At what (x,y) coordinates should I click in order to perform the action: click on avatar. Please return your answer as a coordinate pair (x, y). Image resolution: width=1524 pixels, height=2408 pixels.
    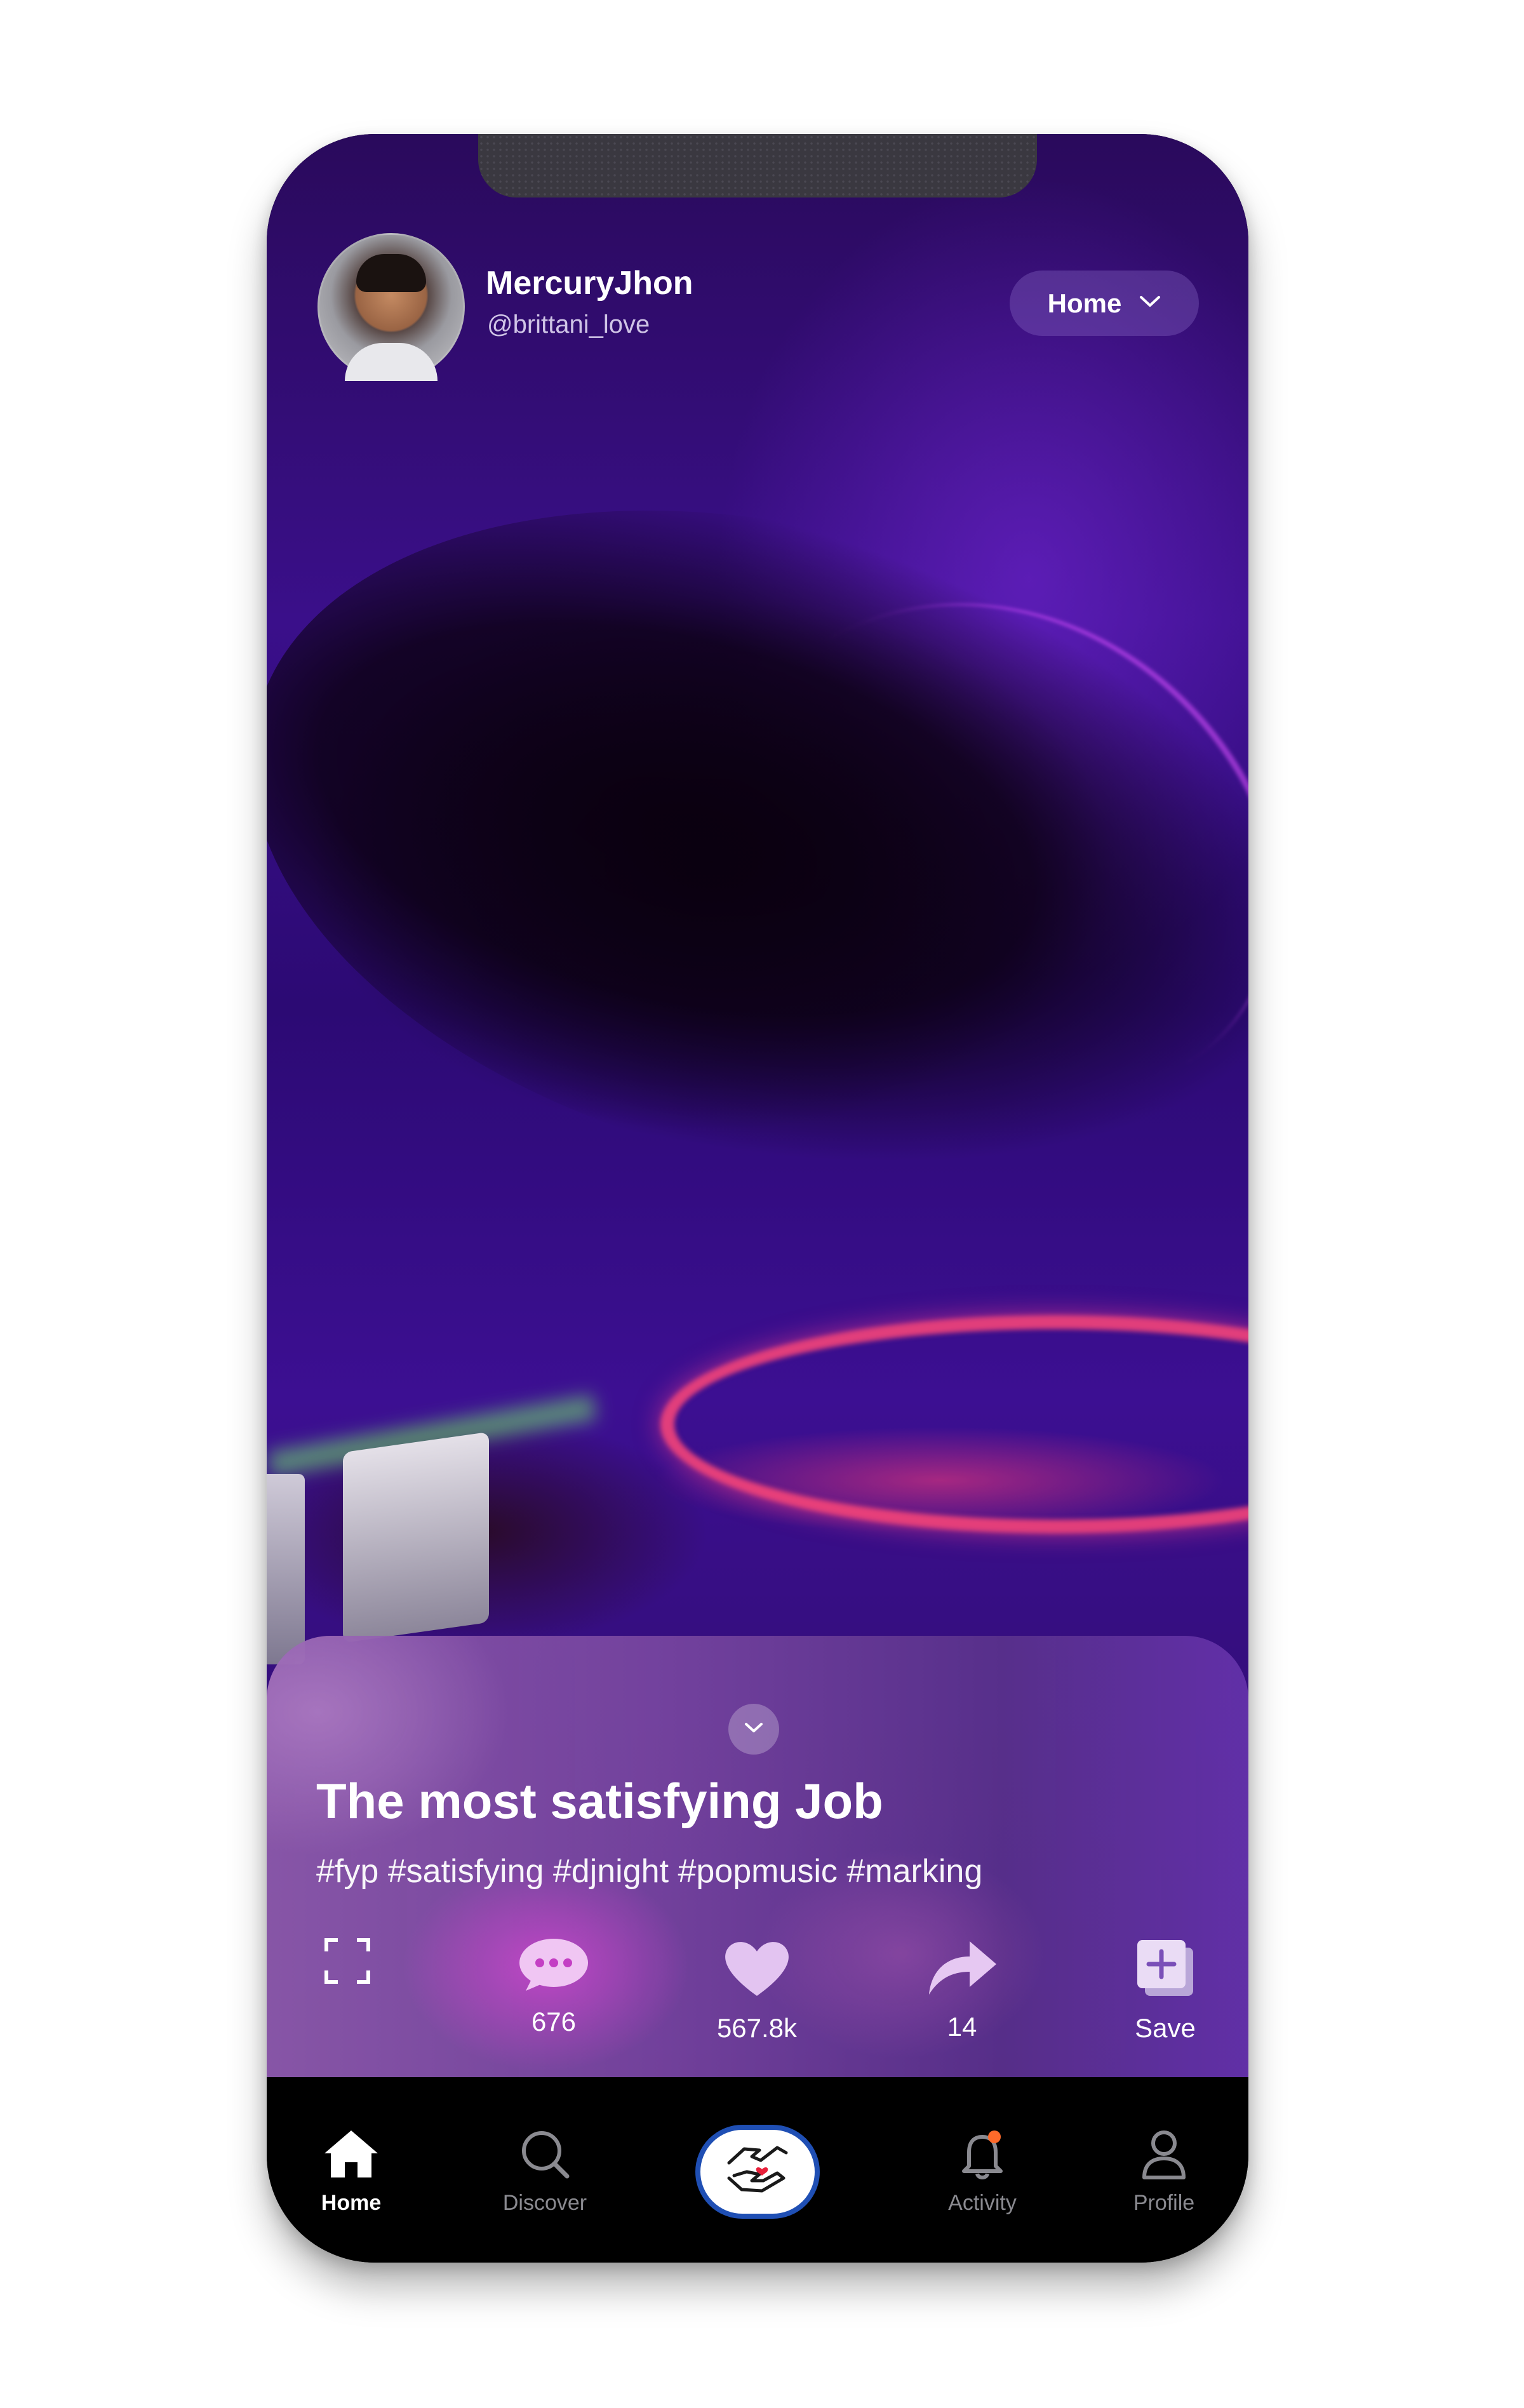
    Looking at the image, I should click on (391, 307).